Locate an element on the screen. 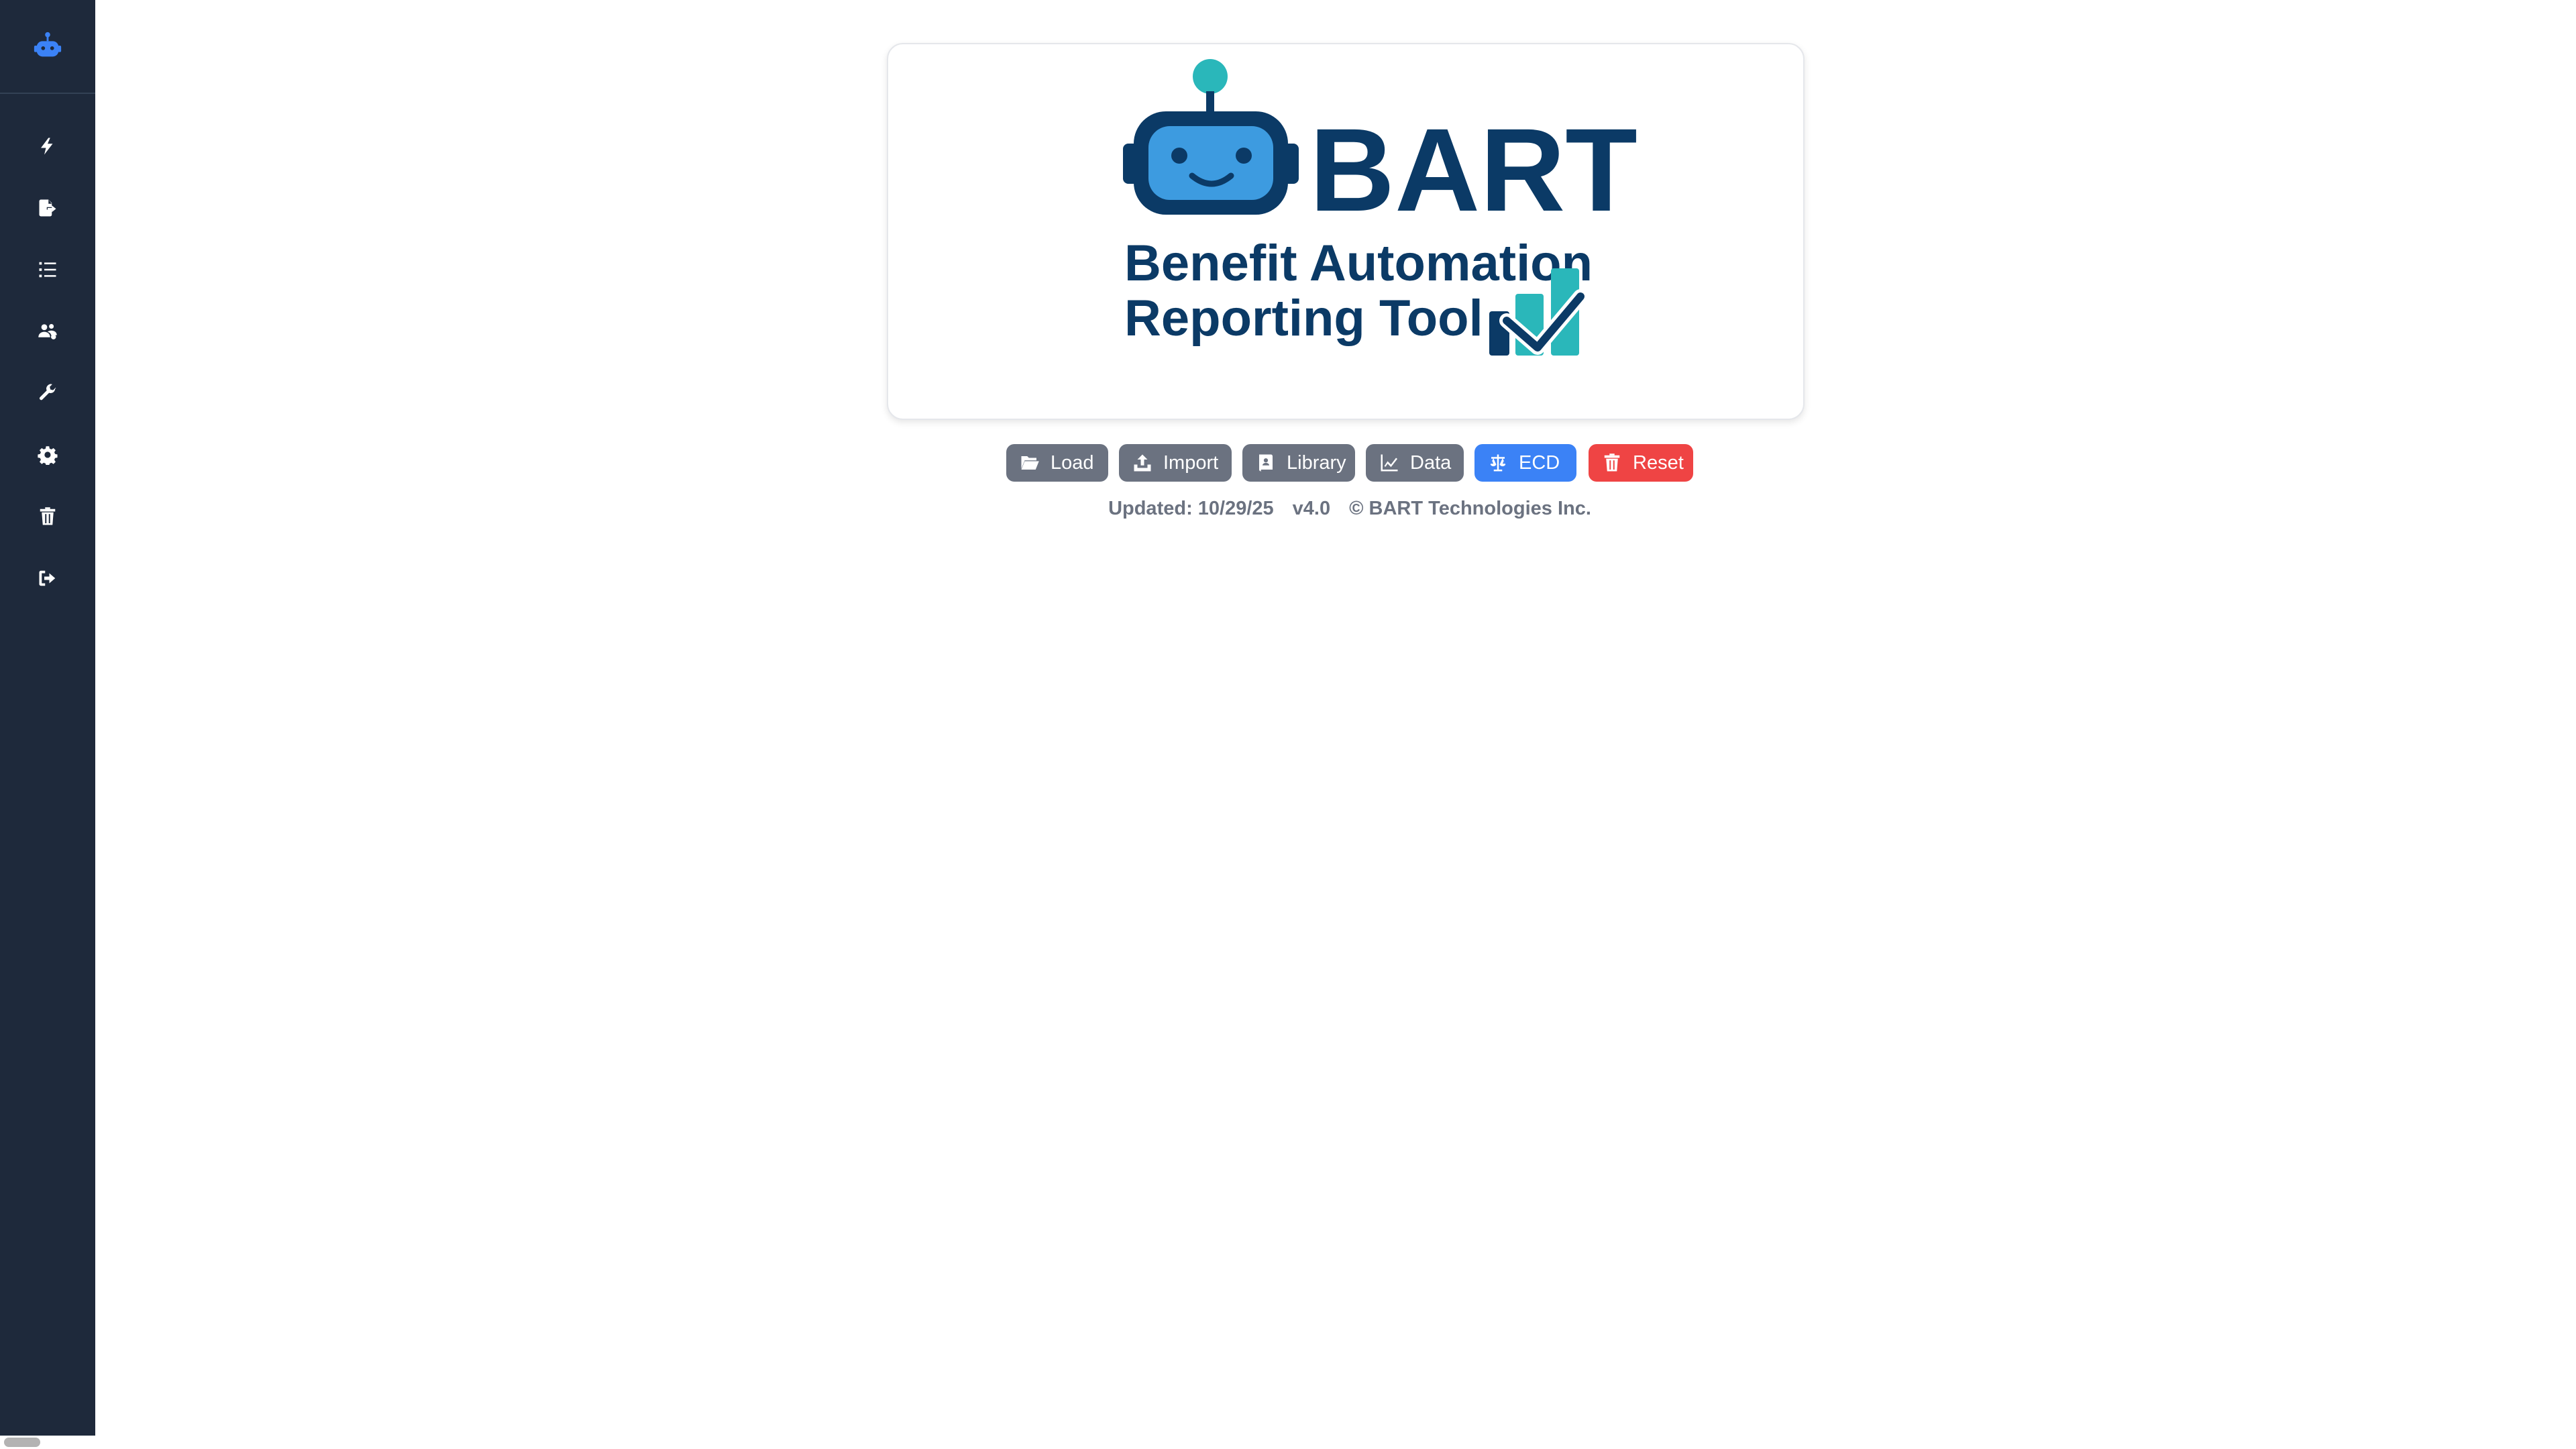  logo-title: BART is located at coordinates (1473, 170).